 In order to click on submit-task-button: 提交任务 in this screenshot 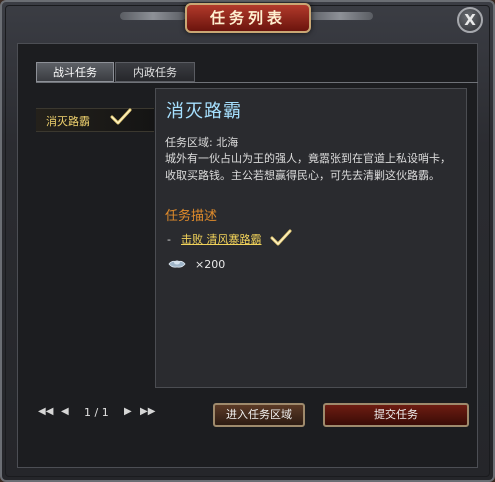, I will do `click(396, 415)`.